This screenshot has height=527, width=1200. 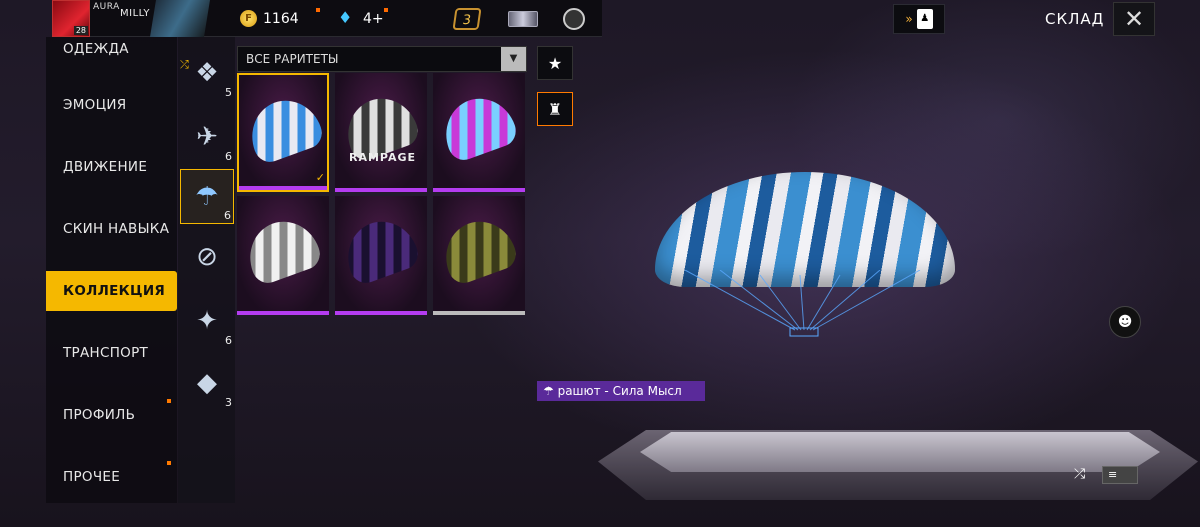 I want to click on menu-item-label: СКИН НАВЫКА, so click(x=116, y=229).